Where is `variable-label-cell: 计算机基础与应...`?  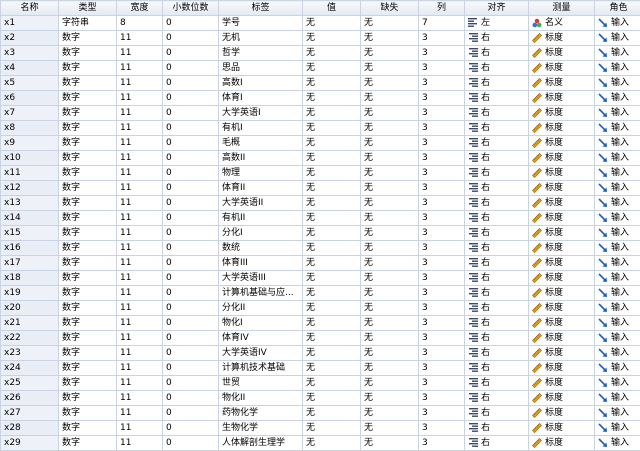
variable-label-cell: 计算机基础与应... is located at coordinates (261, 293).